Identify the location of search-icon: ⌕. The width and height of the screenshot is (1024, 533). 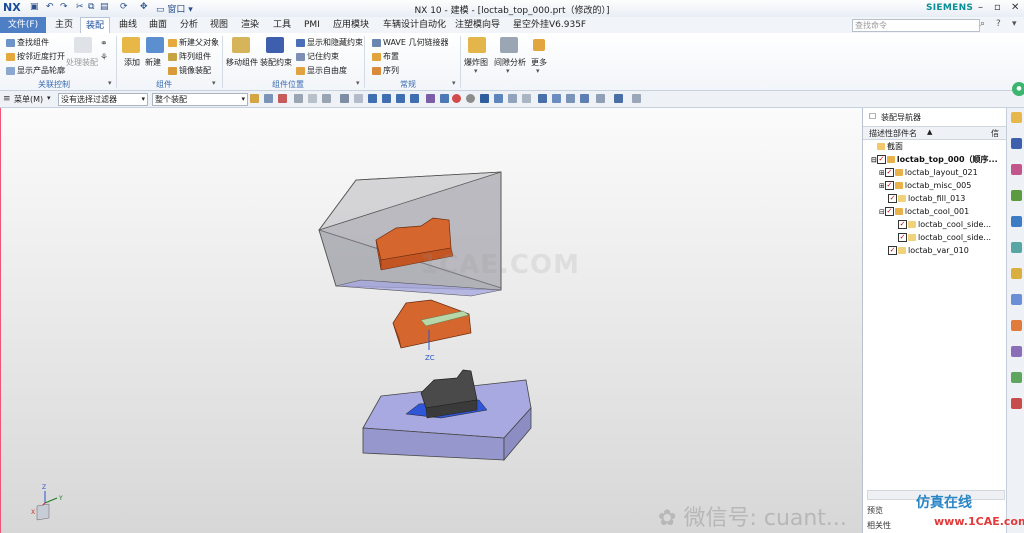
(982, 24).